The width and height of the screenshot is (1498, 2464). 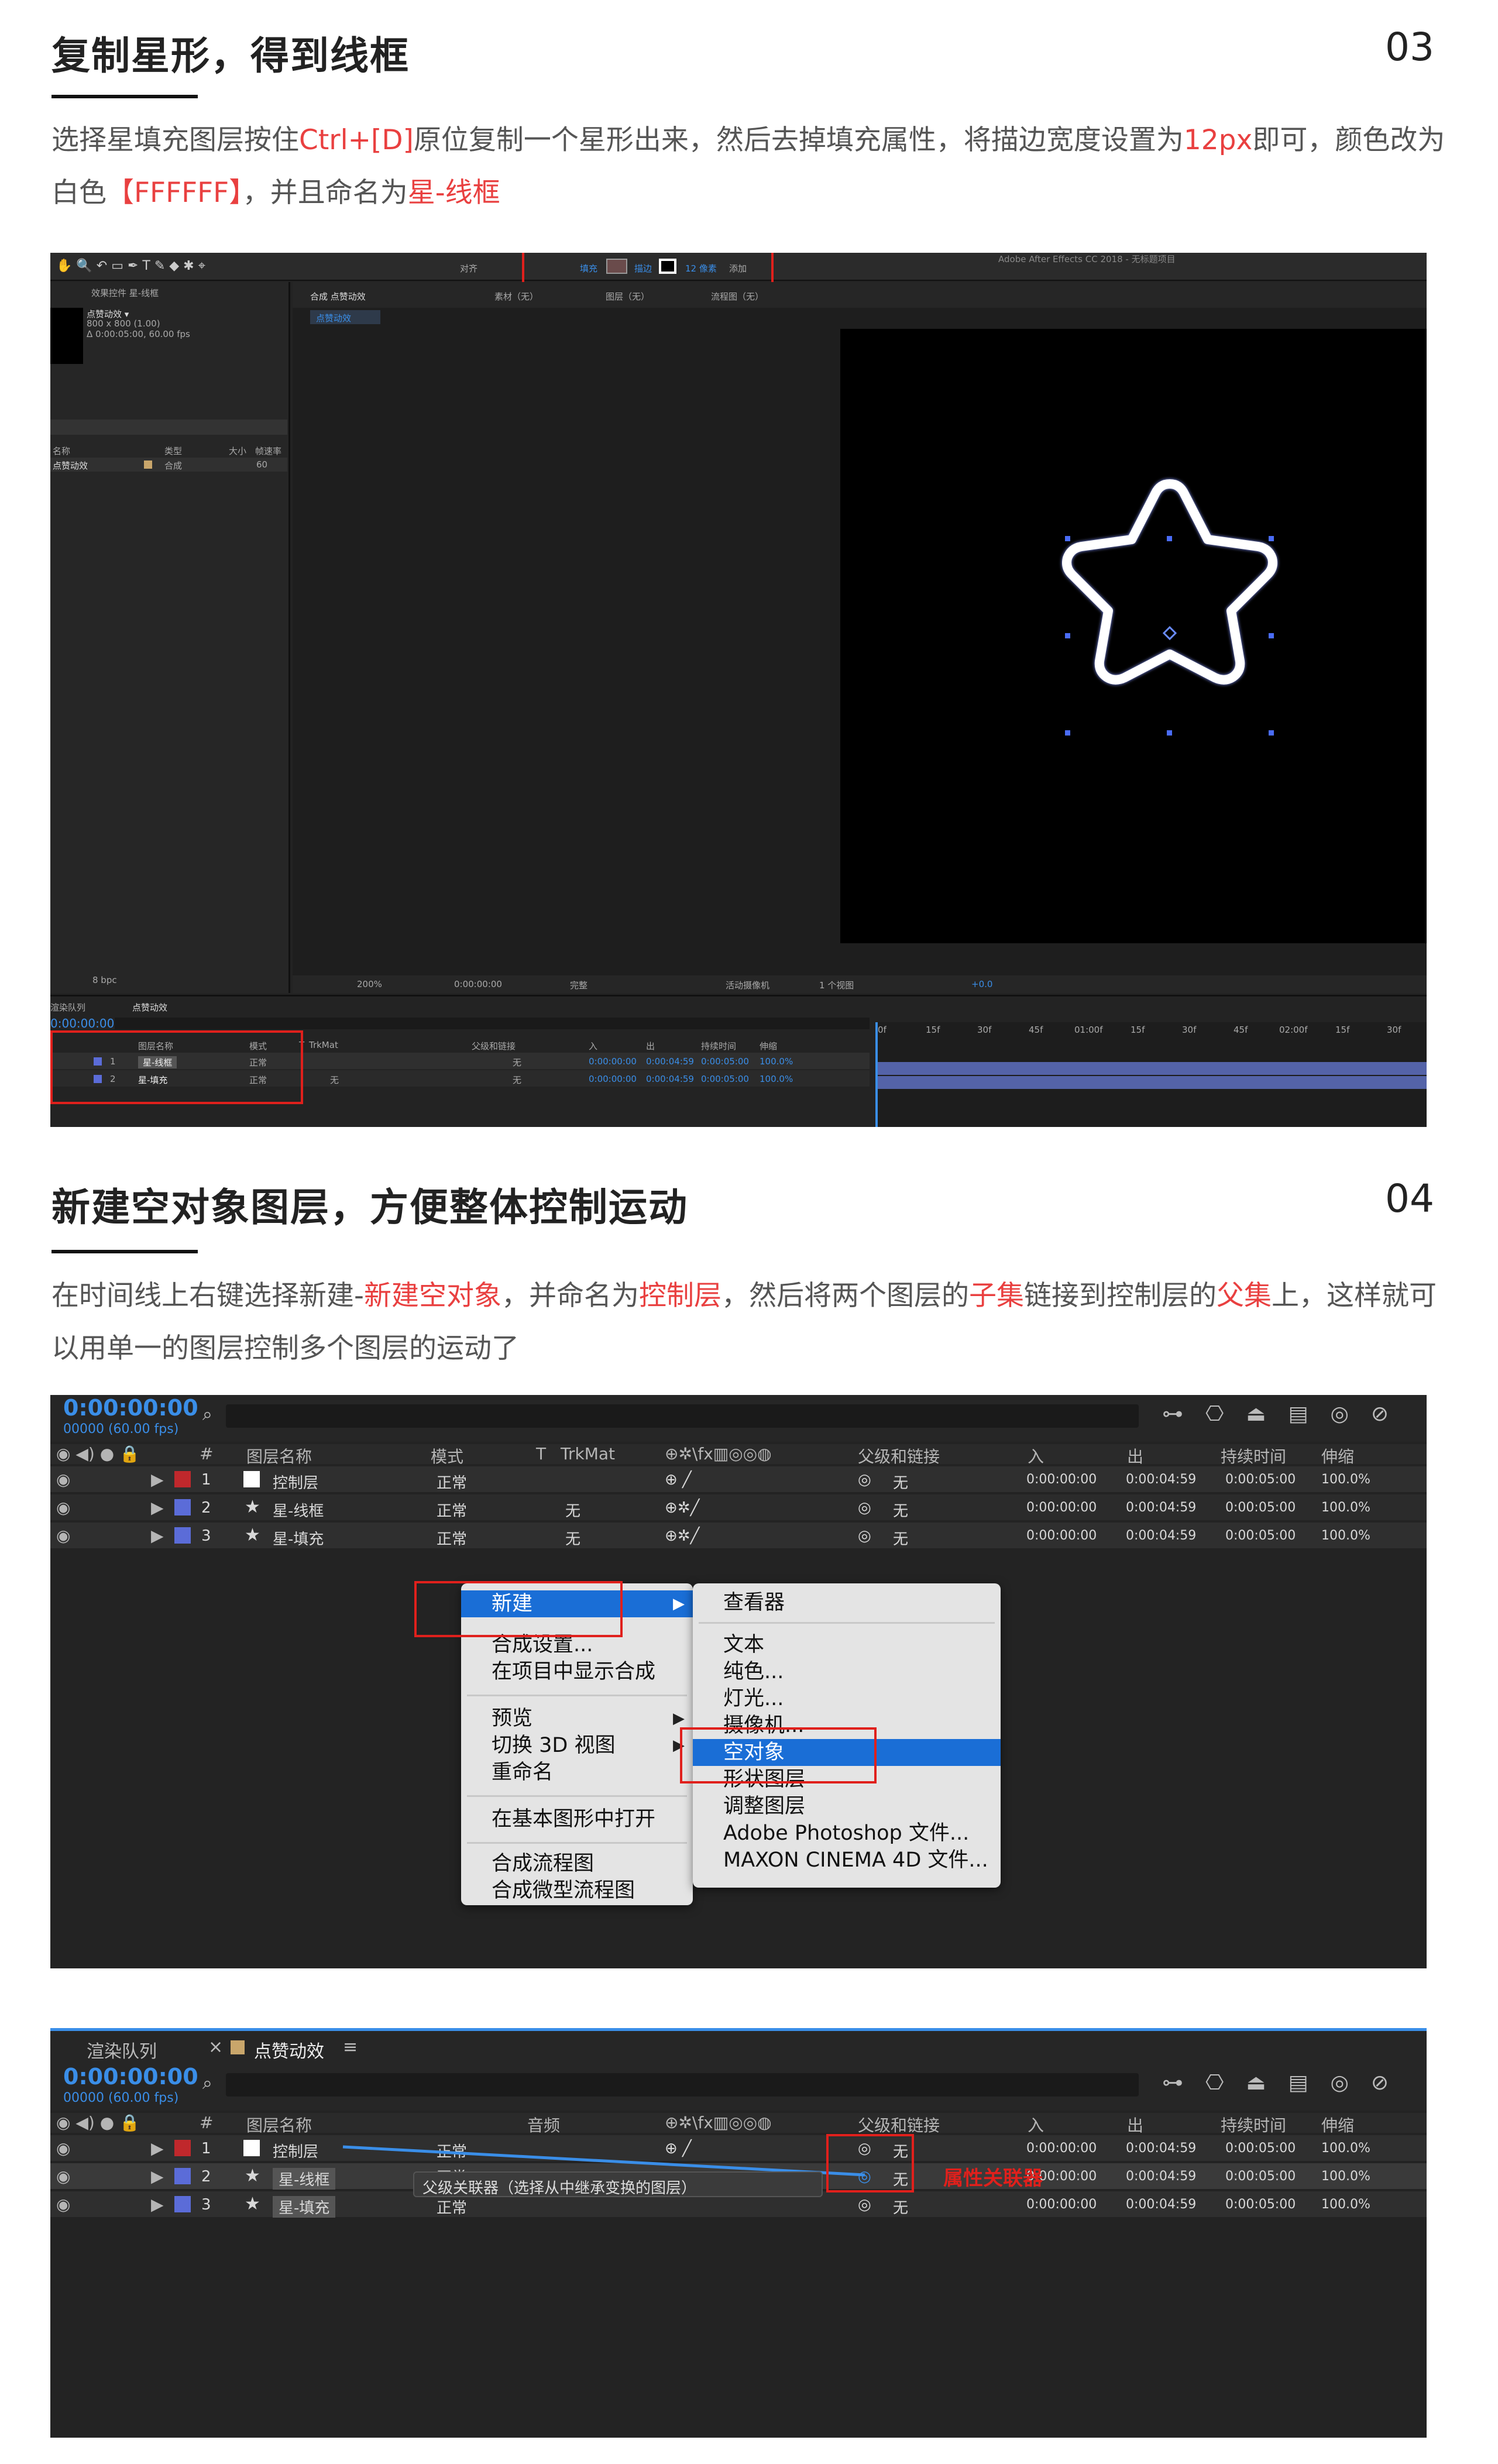 I want to click on shy-icon: ⊕ ╱, so click(x=679, y=1480).